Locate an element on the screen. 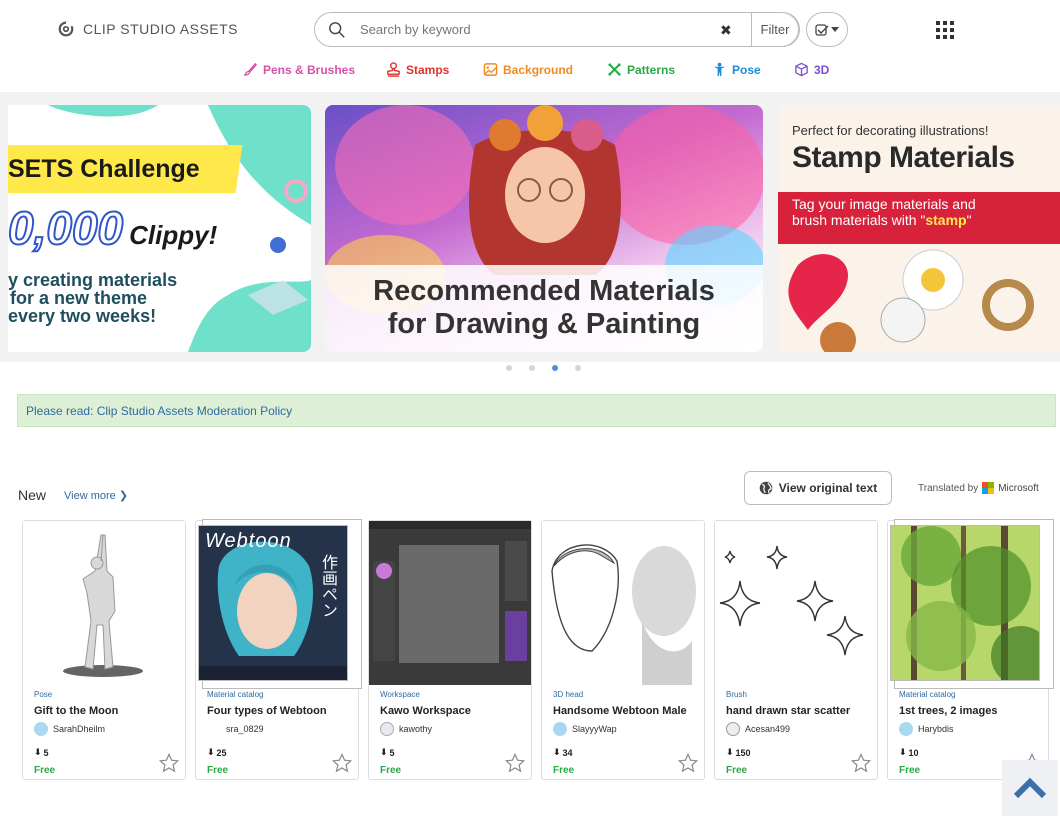 The width and height of the screenshot is (1060, 839). trees-thumb is located at coordinates (965, 603).